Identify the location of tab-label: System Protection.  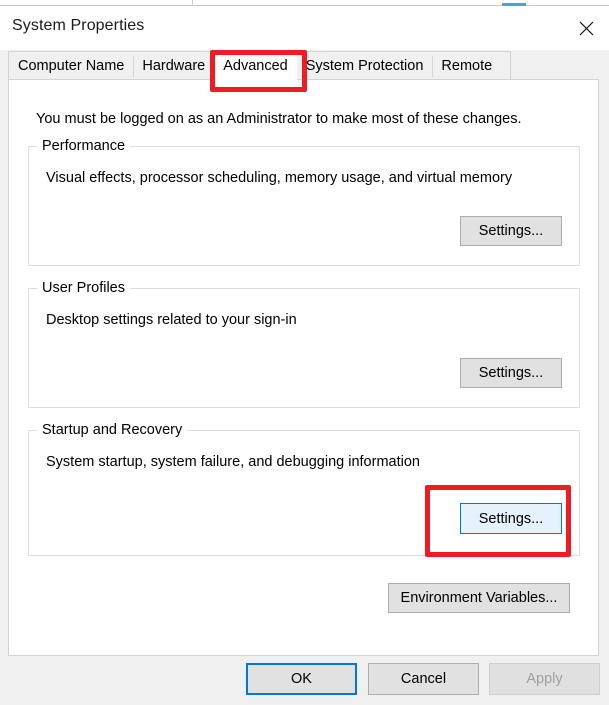
(364, 66).